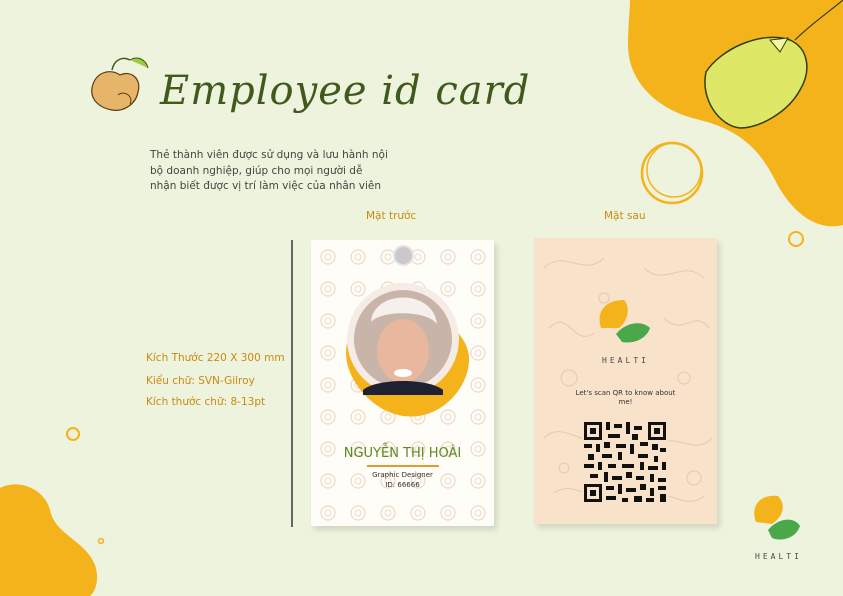  I want to click on back-side-label: Mặt sau, so click(625, 216).